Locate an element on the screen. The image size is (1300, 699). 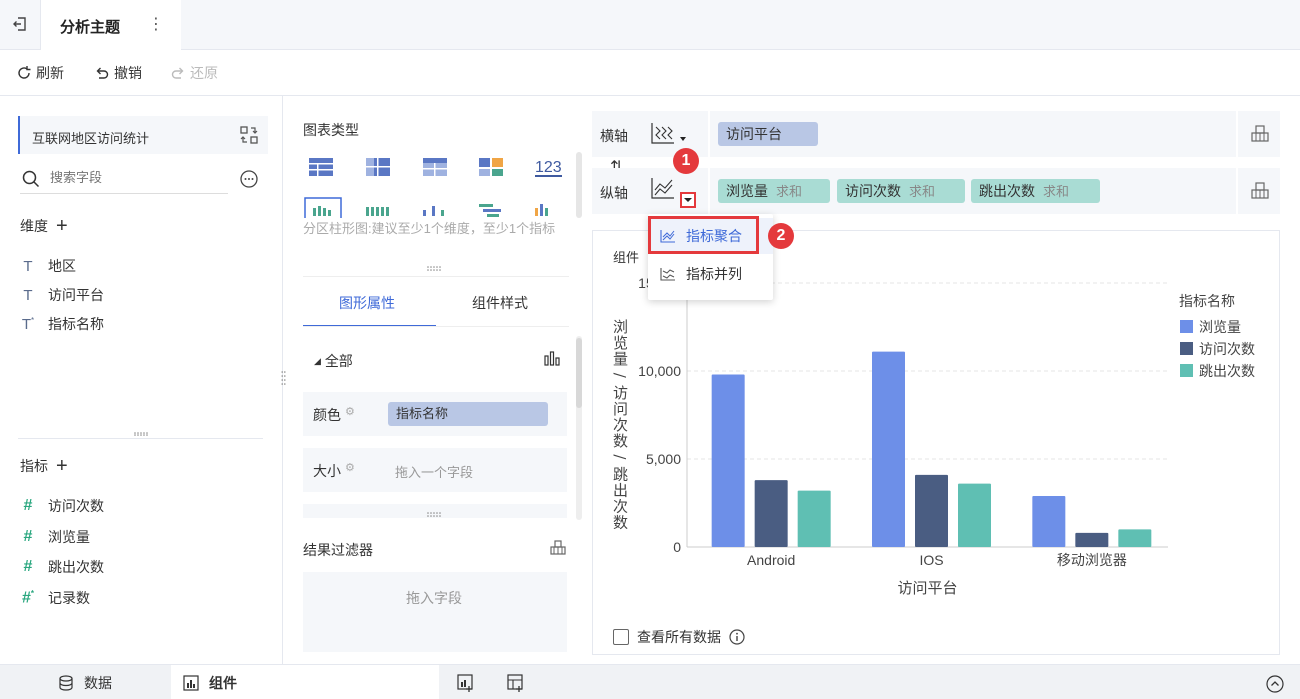
redo-icon is located at coordinates (177, 73).